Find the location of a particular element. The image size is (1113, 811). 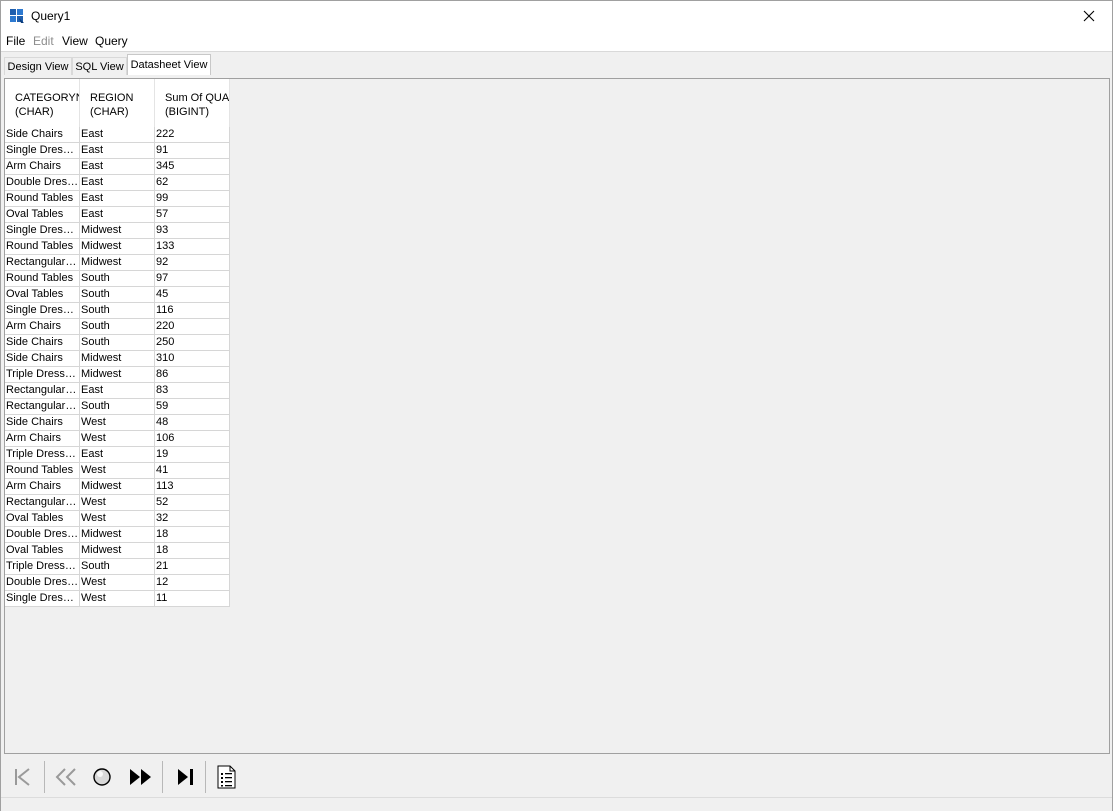

tab-sql-view: SQL View is located at coordinates (99, 66).